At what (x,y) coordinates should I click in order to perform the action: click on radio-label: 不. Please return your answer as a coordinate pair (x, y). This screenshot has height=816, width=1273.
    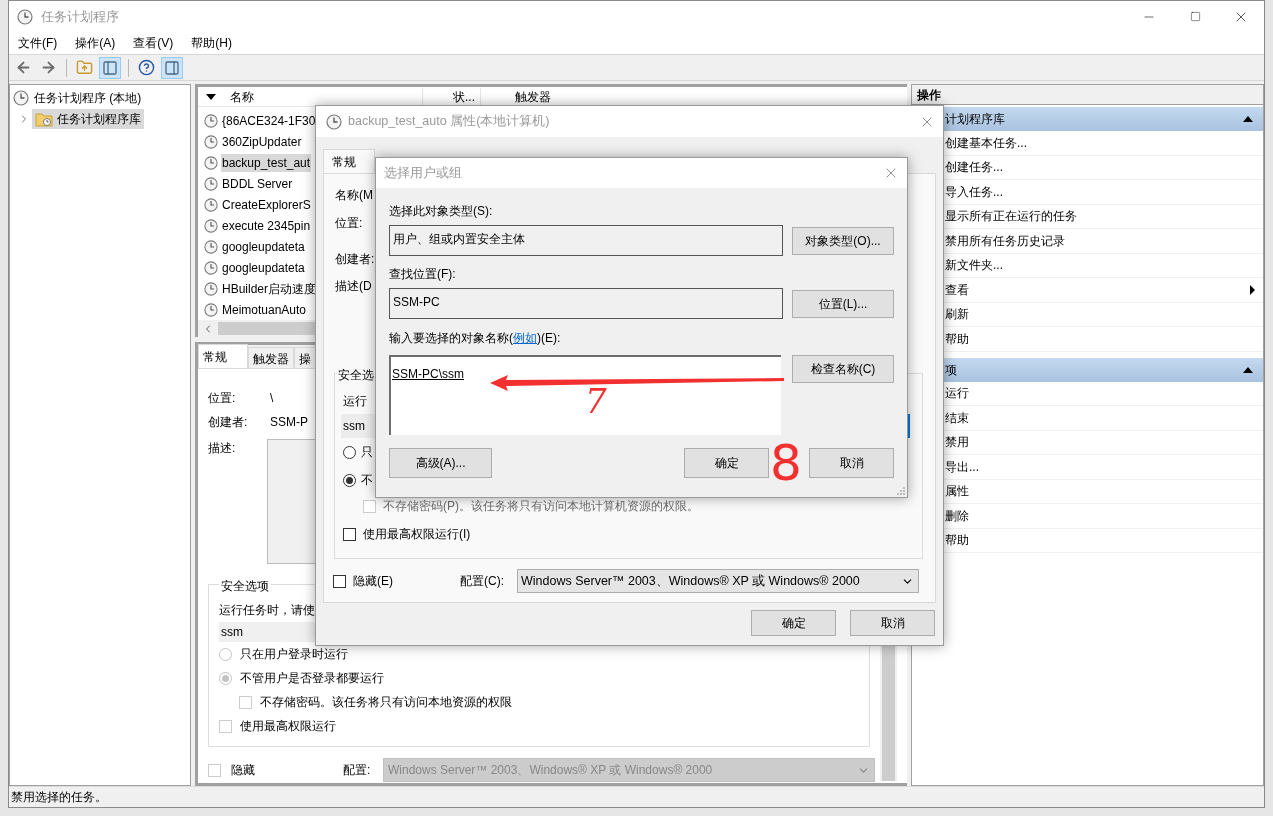
    Looking at the image, I should click on (367, 480).